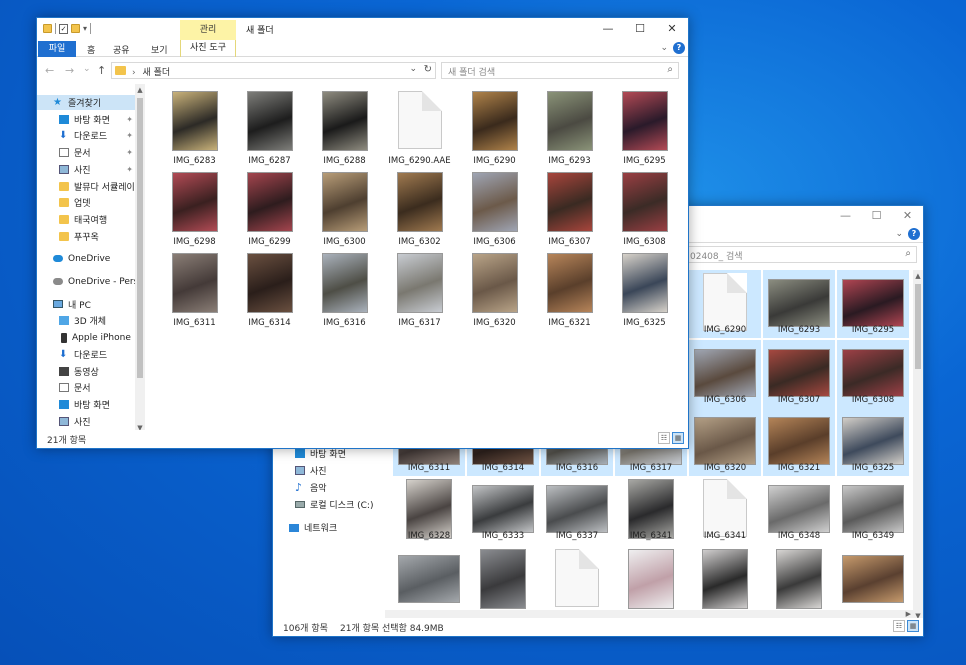 The image size is (966, 665). What do you see at coordinates (49, 70) in the screenshot?
I see `back-icon: ←` at bounding box center [49, 70].